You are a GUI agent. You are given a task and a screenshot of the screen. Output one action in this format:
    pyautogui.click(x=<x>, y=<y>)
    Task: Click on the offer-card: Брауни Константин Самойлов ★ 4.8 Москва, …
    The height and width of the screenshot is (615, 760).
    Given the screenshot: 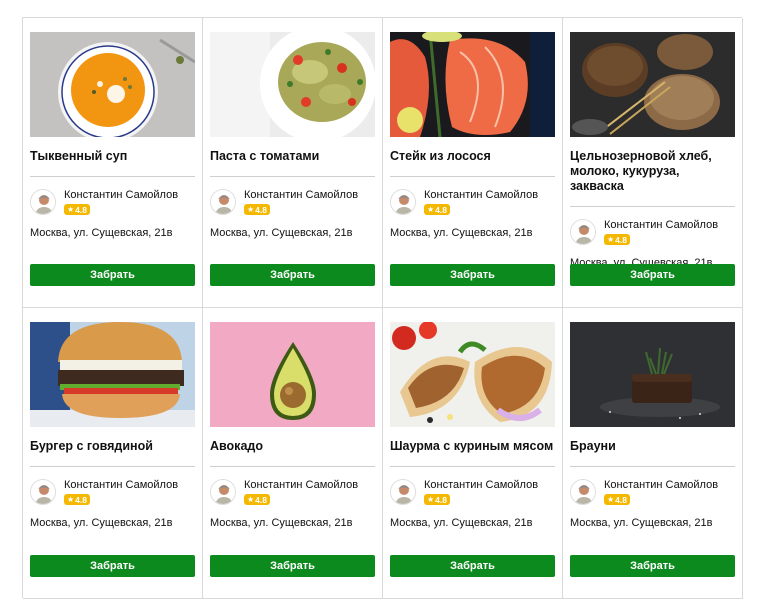 What is the action you would take?
    pyautogui.click(x=653, y=453)
    